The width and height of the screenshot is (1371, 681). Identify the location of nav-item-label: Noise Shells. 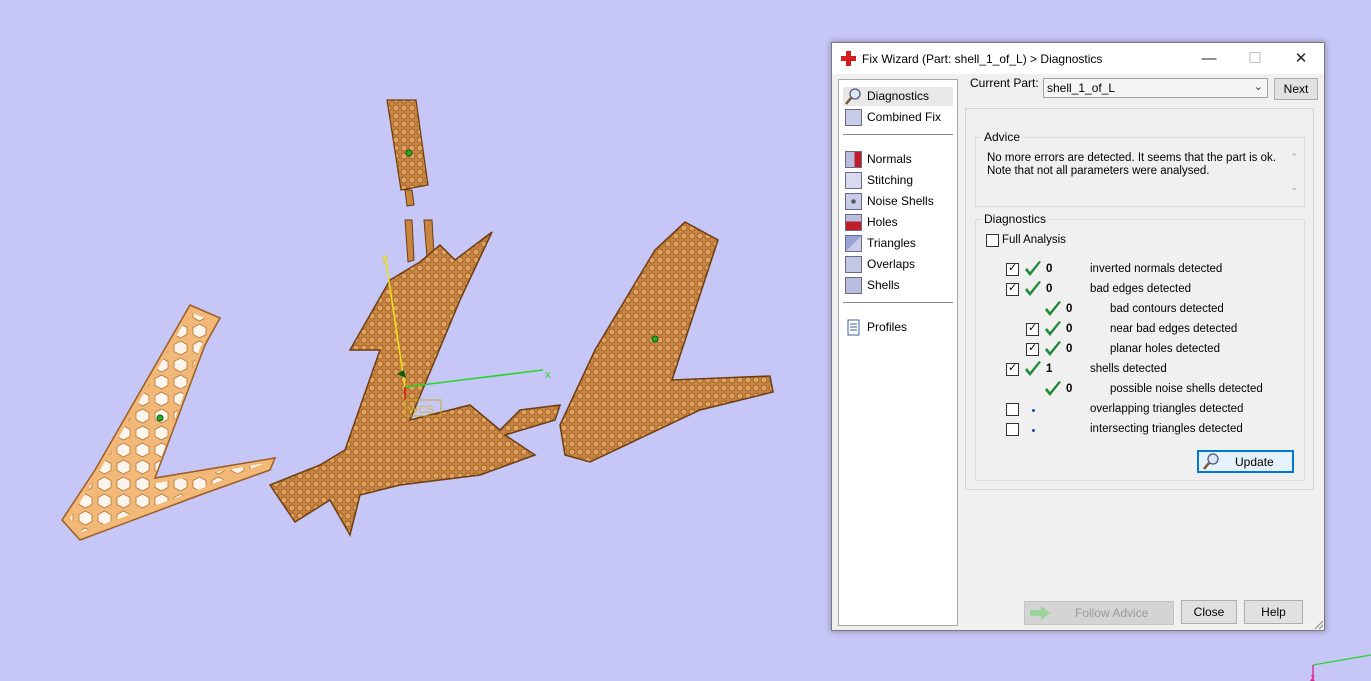
(900, 201).